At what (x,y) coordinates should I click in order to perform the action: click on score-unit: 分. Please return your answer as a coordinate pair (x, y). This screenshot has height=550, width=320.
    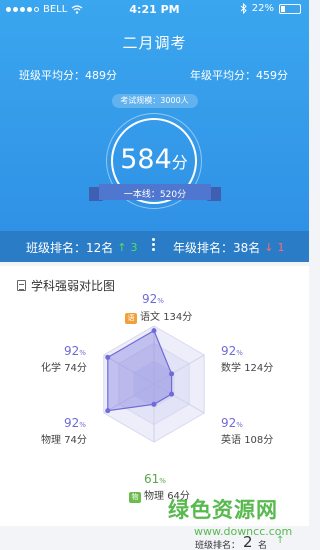
    Looking at the image, I should click on (179, 162).